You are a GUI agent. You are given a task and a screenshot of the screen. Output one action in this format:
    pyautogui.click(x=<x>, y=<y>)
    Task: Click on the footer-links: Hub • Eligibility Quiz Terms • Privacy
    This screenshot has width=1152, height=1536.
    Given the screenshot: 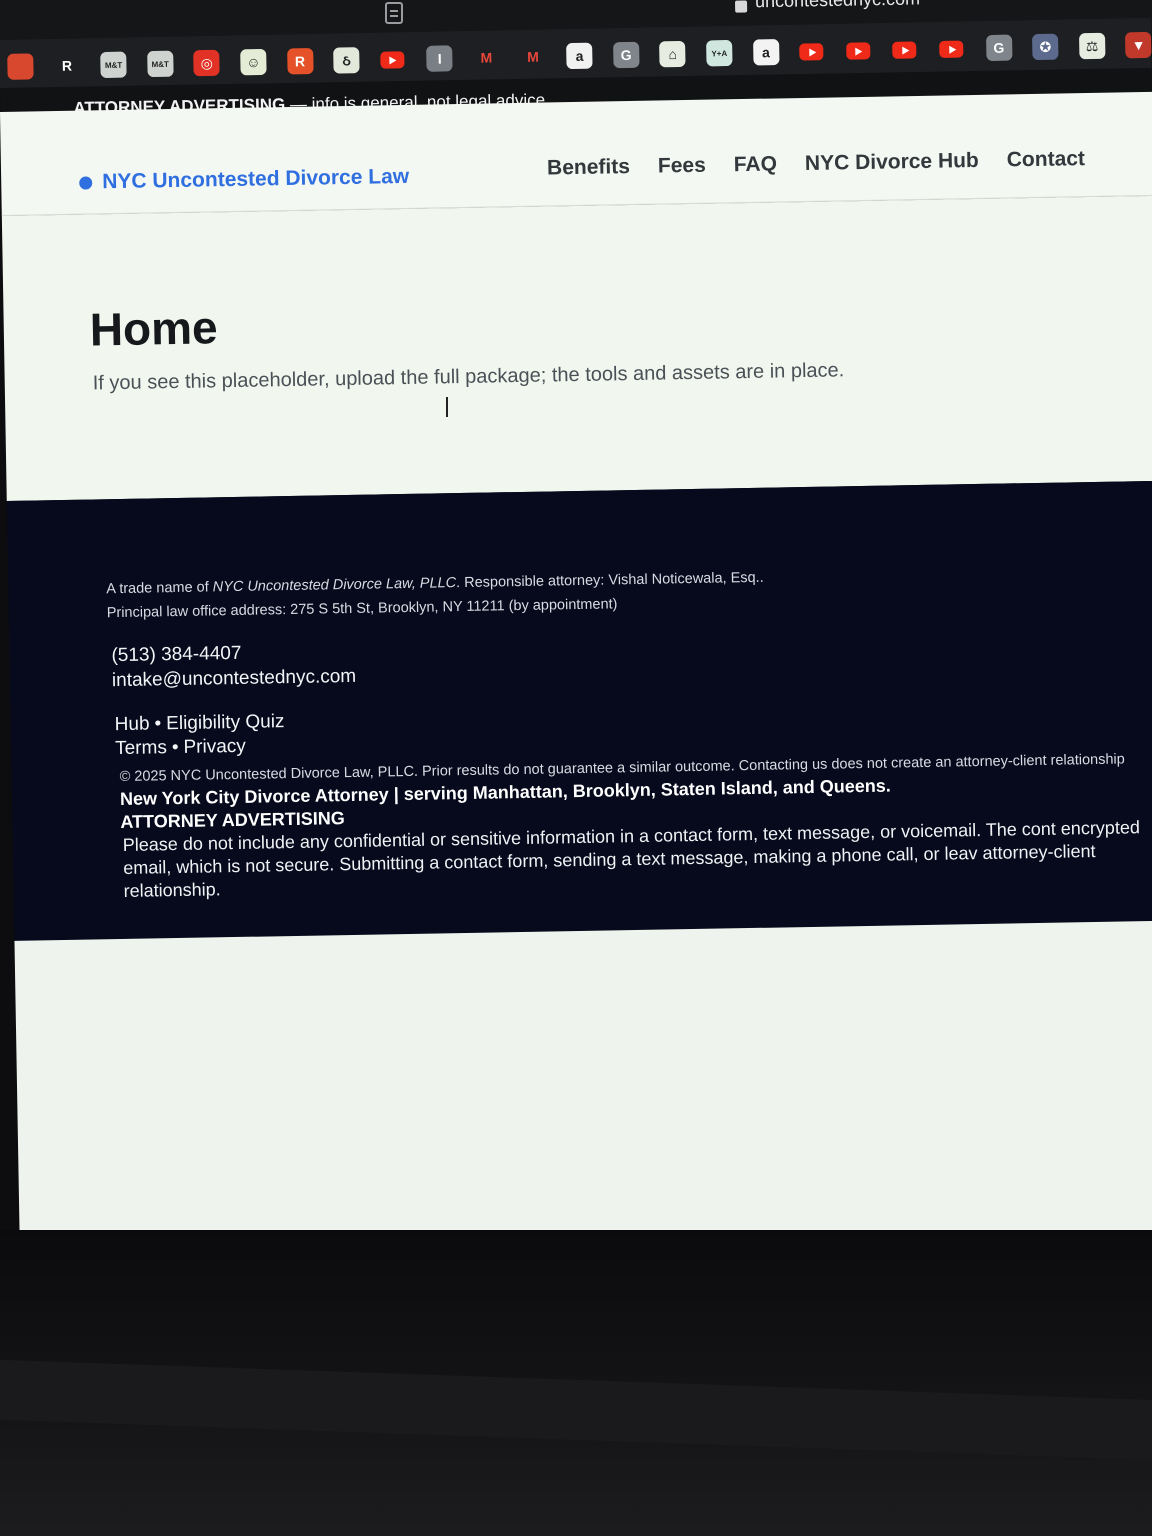 What is the action you would take?
    pyautogui.click(x=200, y=735)
    